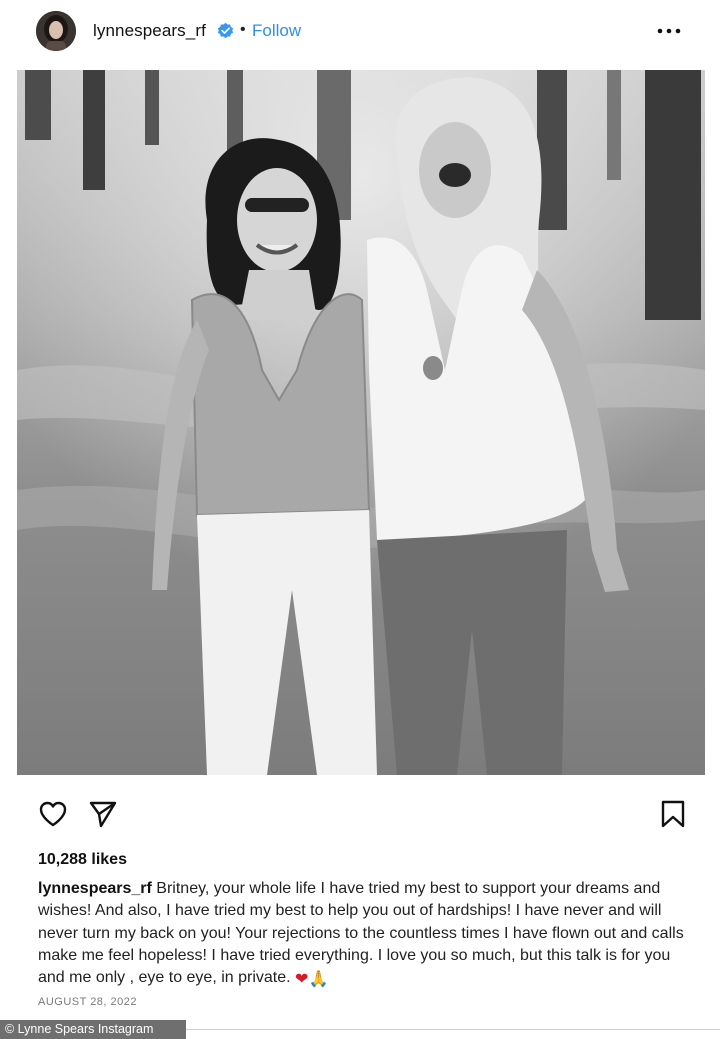  What do you see at coordinates (149, 31) in the screenshot?
I see `username: lynnespears_rf` at bounding box center [149, 31].